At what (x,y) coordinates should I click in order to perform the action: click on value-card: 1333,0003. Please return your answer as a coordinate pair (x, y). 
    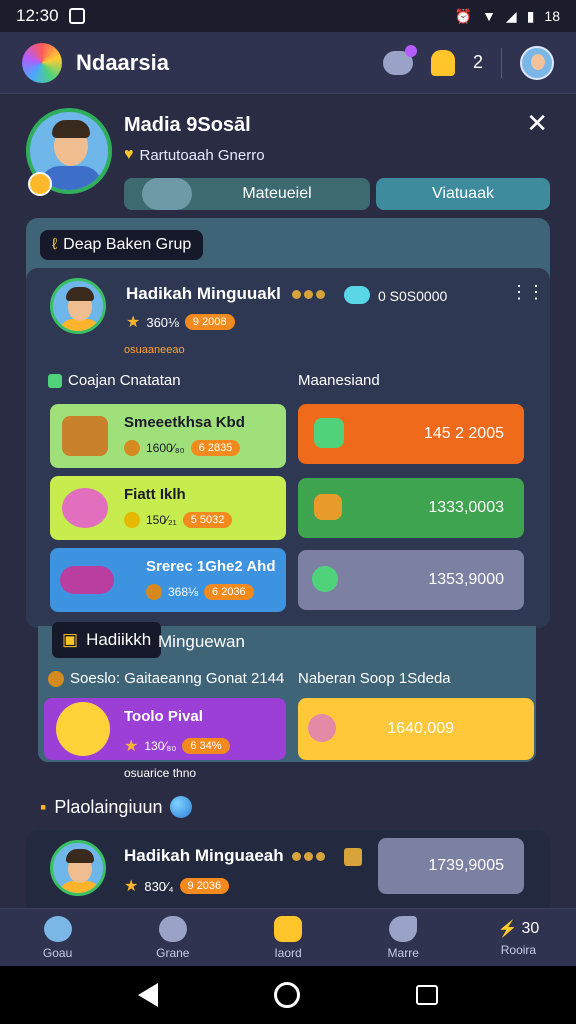
    Looking at the image, I should click on (411, 508).